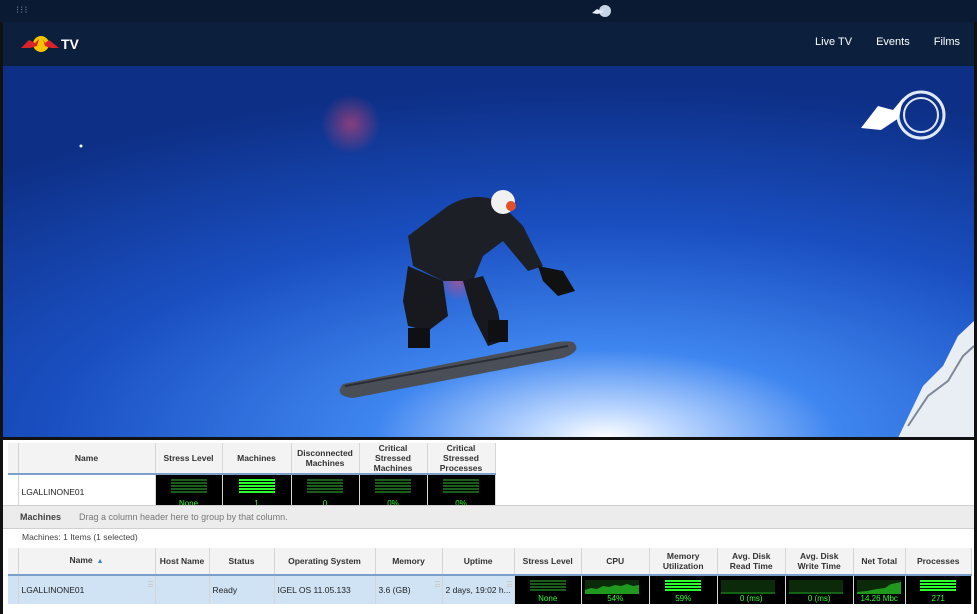 This screenshot has height=614, width=977. Describe the element at coordinates (938, 598) in the screenshot. I see `processes-value: 271` at that location.